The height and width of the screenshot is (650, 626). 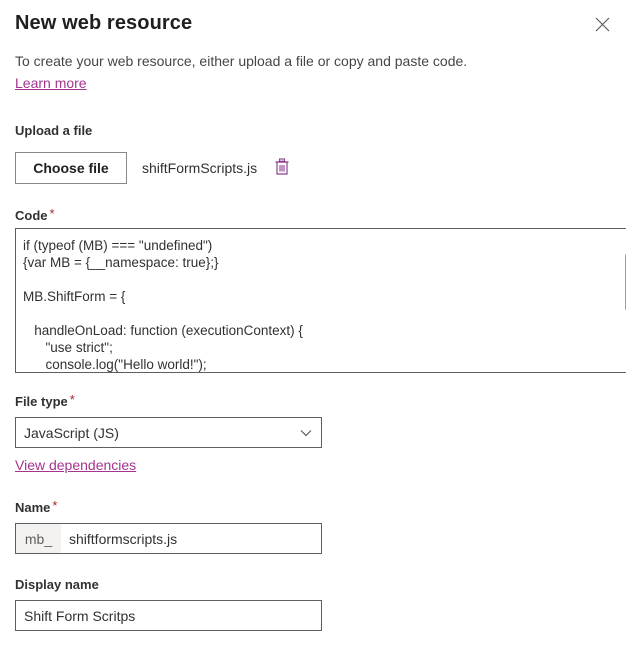 I want to click on file-type-label: File type *, so click(x=45, y=402).